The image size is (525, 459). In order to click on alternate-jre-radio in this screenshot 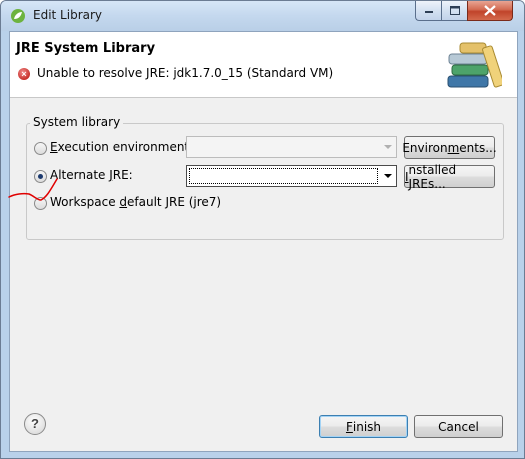, I will do `click(40, 176)`.